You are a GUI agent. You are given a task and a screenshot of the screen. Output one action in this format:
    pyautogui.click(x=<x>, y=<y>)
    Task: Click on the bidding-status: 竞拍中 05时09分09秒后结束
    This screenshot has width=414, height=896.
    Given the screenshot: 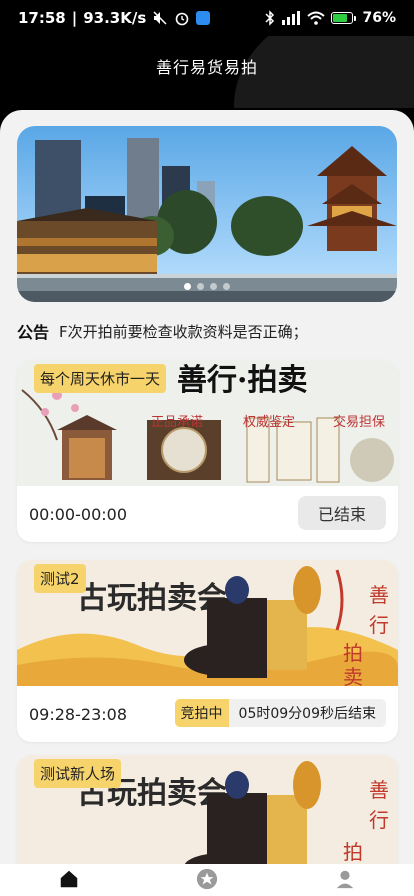 What is the action you would take?
    pyautogui.click(x=280, y=713)
    